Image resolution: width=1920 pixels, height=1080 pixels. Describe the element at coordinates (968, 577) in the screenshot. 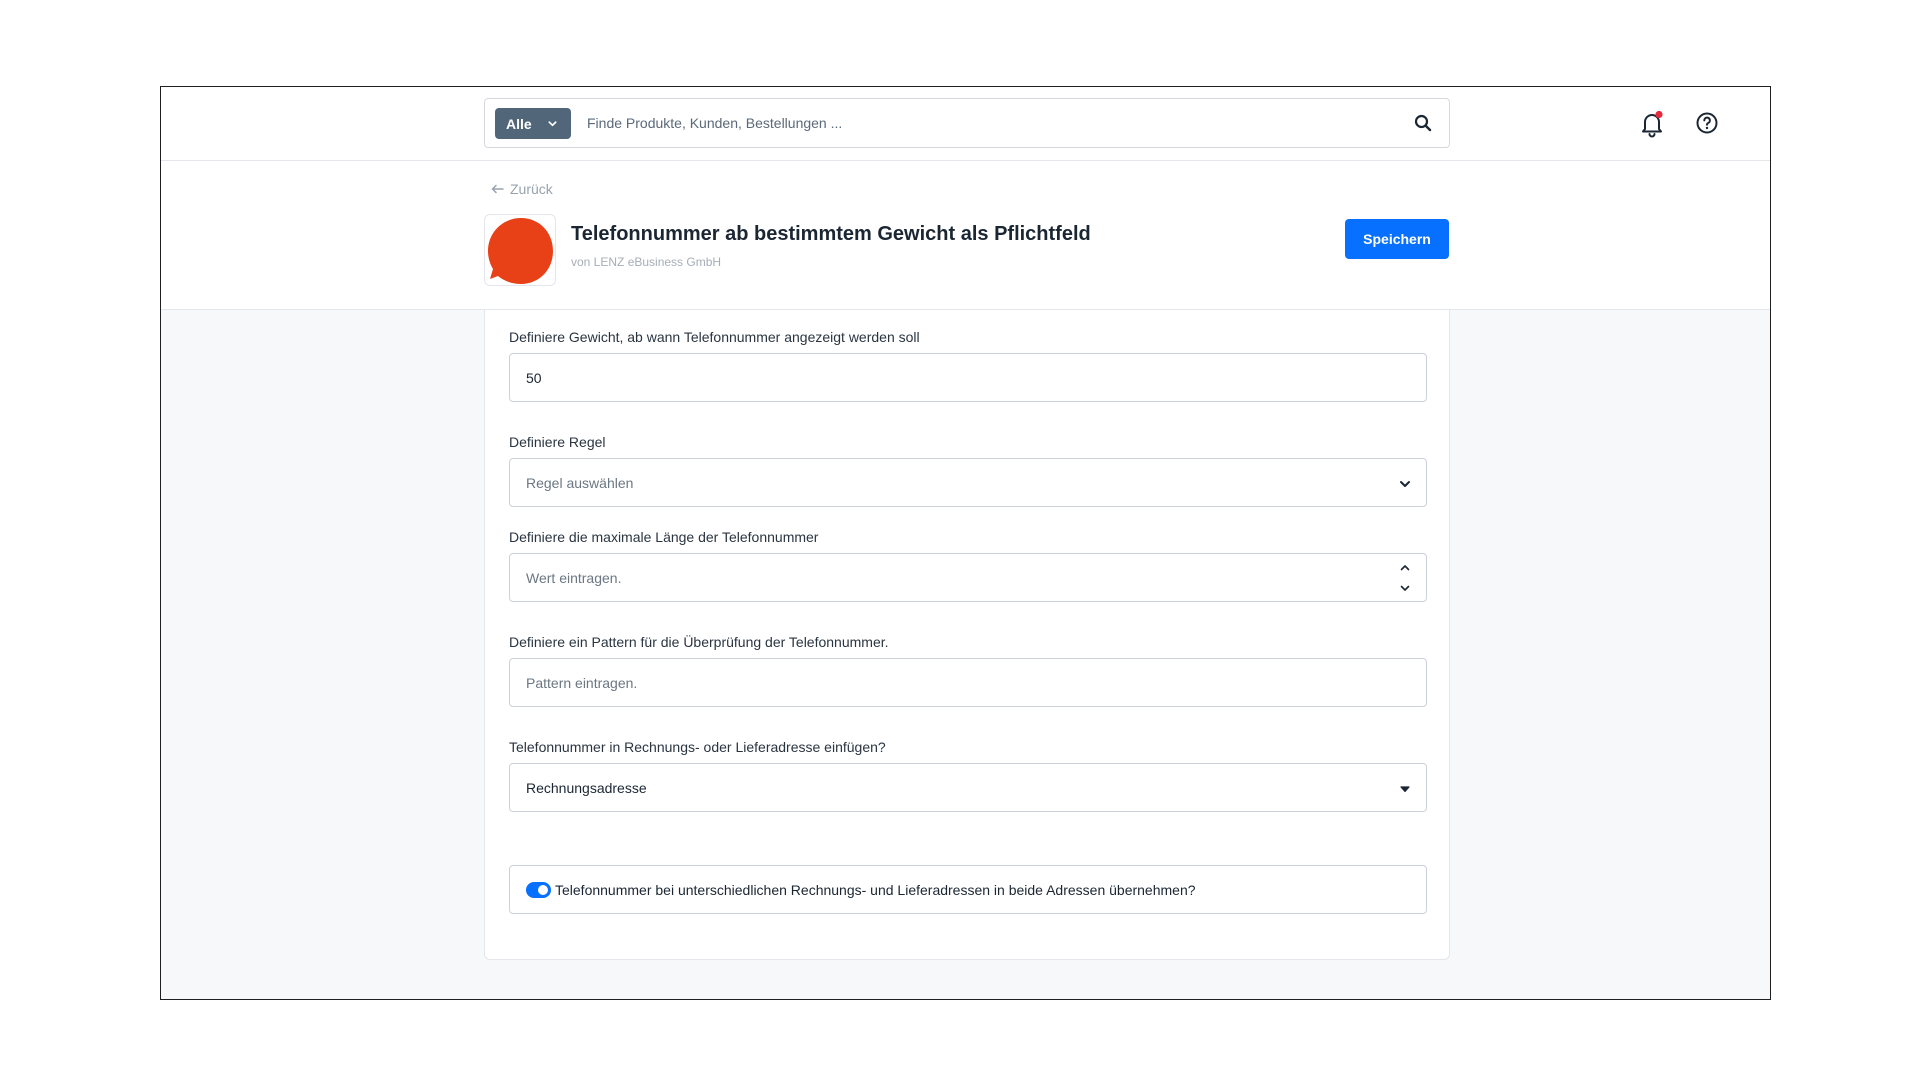

I see `max-length-input: Wert eintragen.` at that location.